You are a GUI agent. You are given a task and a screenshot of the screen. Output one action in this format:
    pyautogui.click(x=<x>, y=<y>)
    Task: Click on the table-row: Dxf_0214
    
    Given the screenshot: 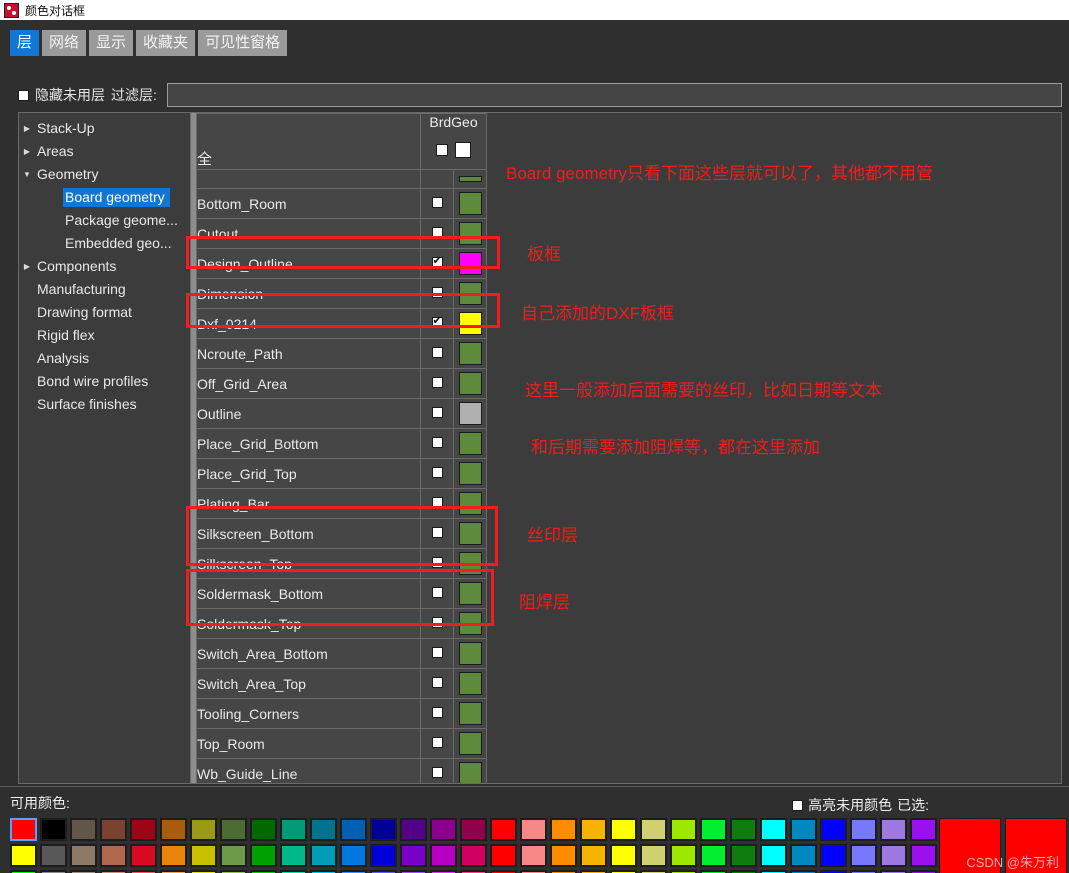 What is the action you would take?
    pyautogui.click(x=341, y=323)
    